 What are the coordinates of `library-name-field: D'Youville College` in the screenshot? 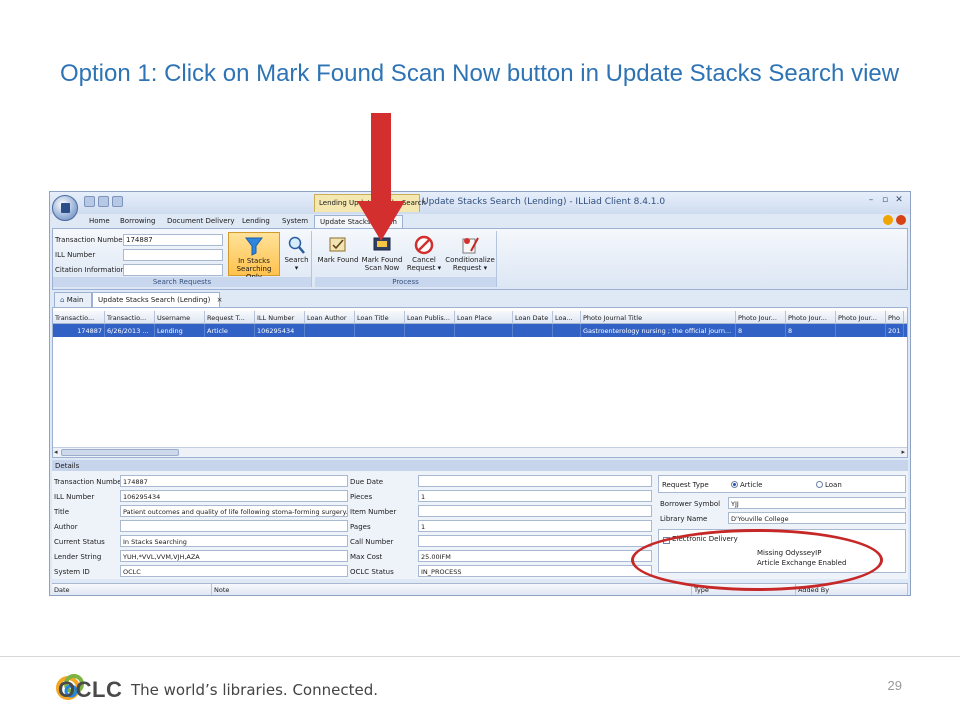 It's located at (817, 518).